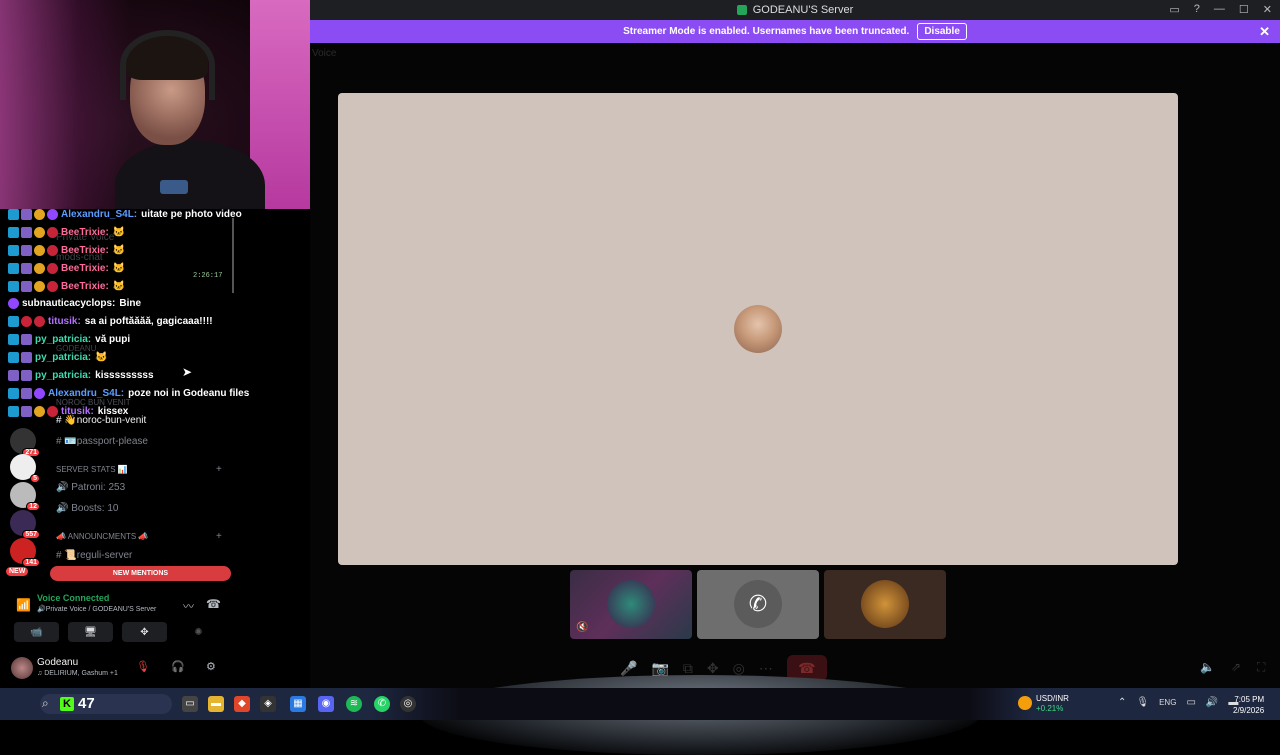 Image resolution: width=1280 pixels, height=755 pixels. I want to click on store-icon: ▦, so click(298, 704).